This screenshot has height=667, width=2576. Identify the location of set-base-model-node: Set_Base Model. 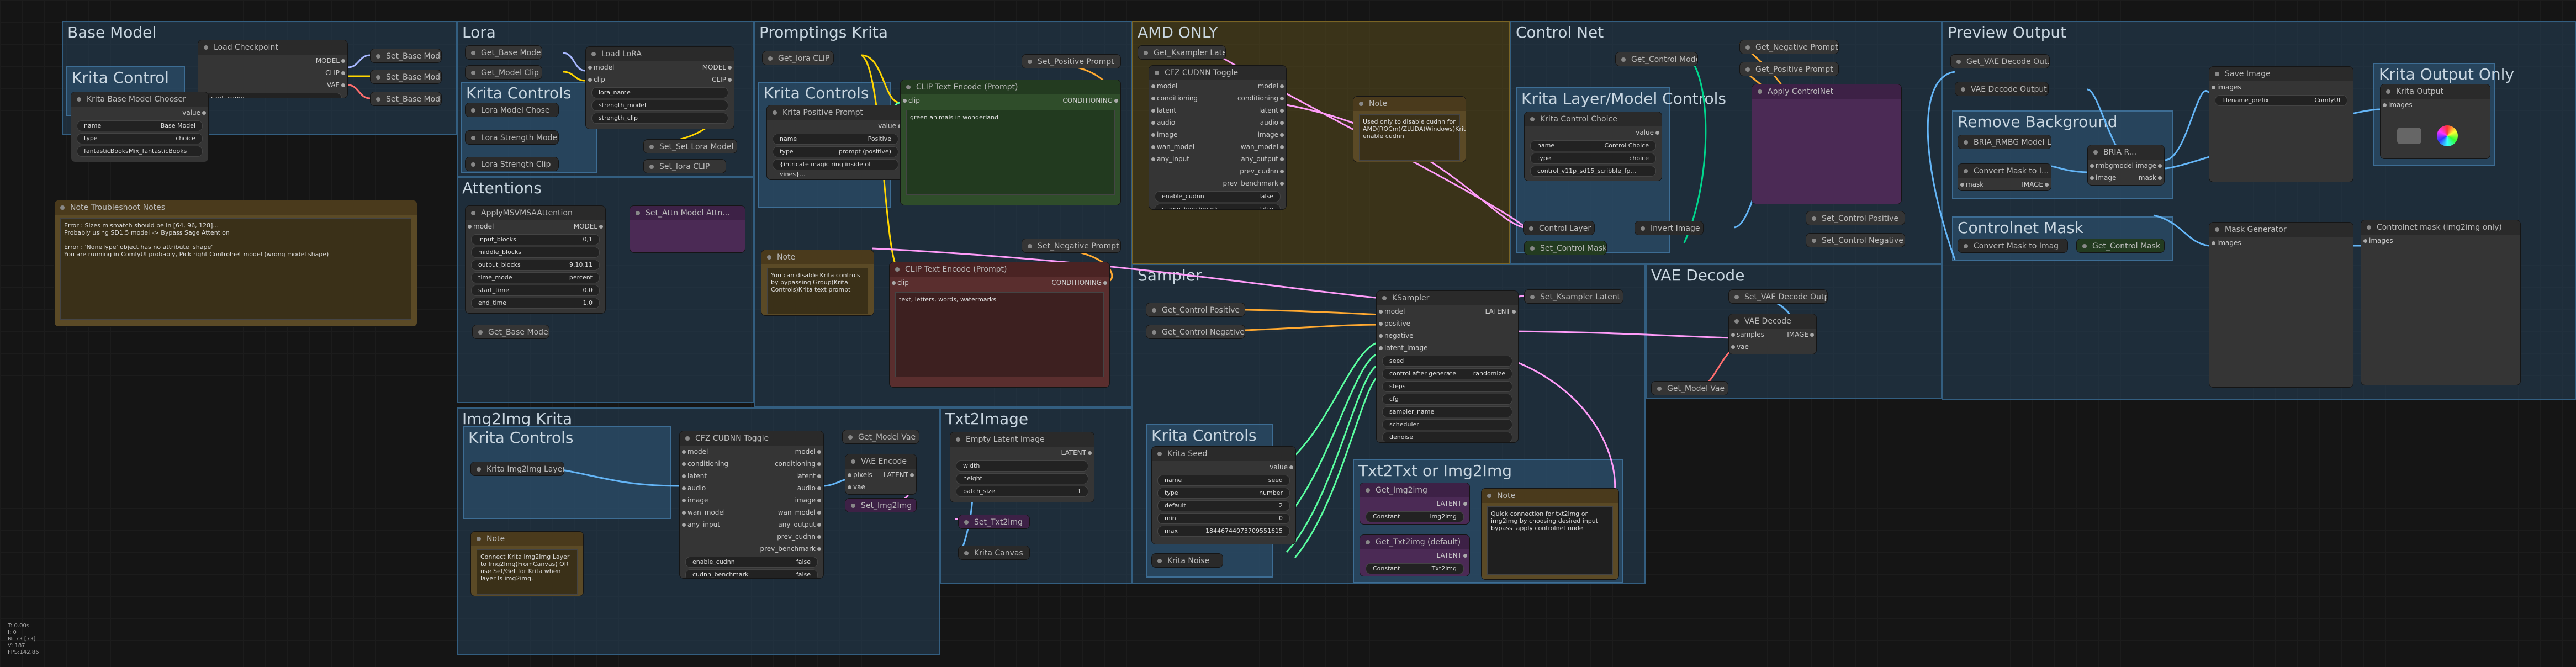
(406, 56).